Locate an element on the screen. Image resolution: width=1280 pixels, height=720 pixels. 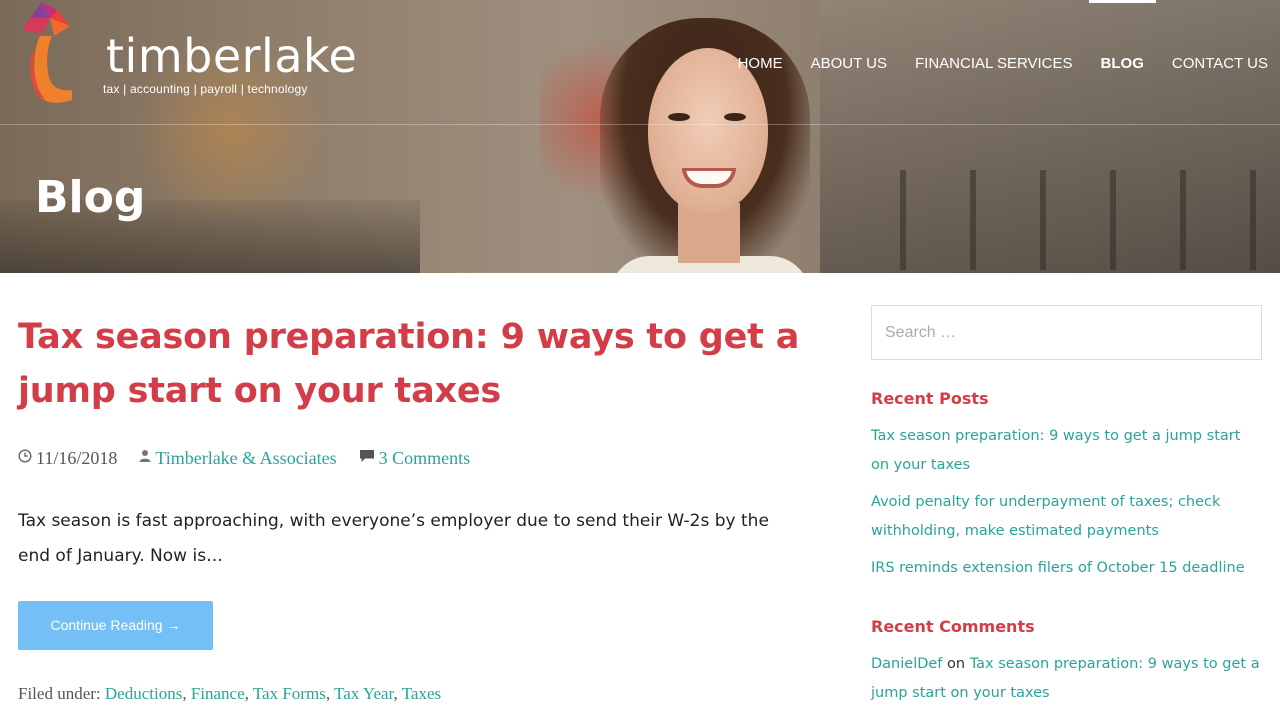
post-author-link: Timberlake & Associates is located at coordinates (245, 458).